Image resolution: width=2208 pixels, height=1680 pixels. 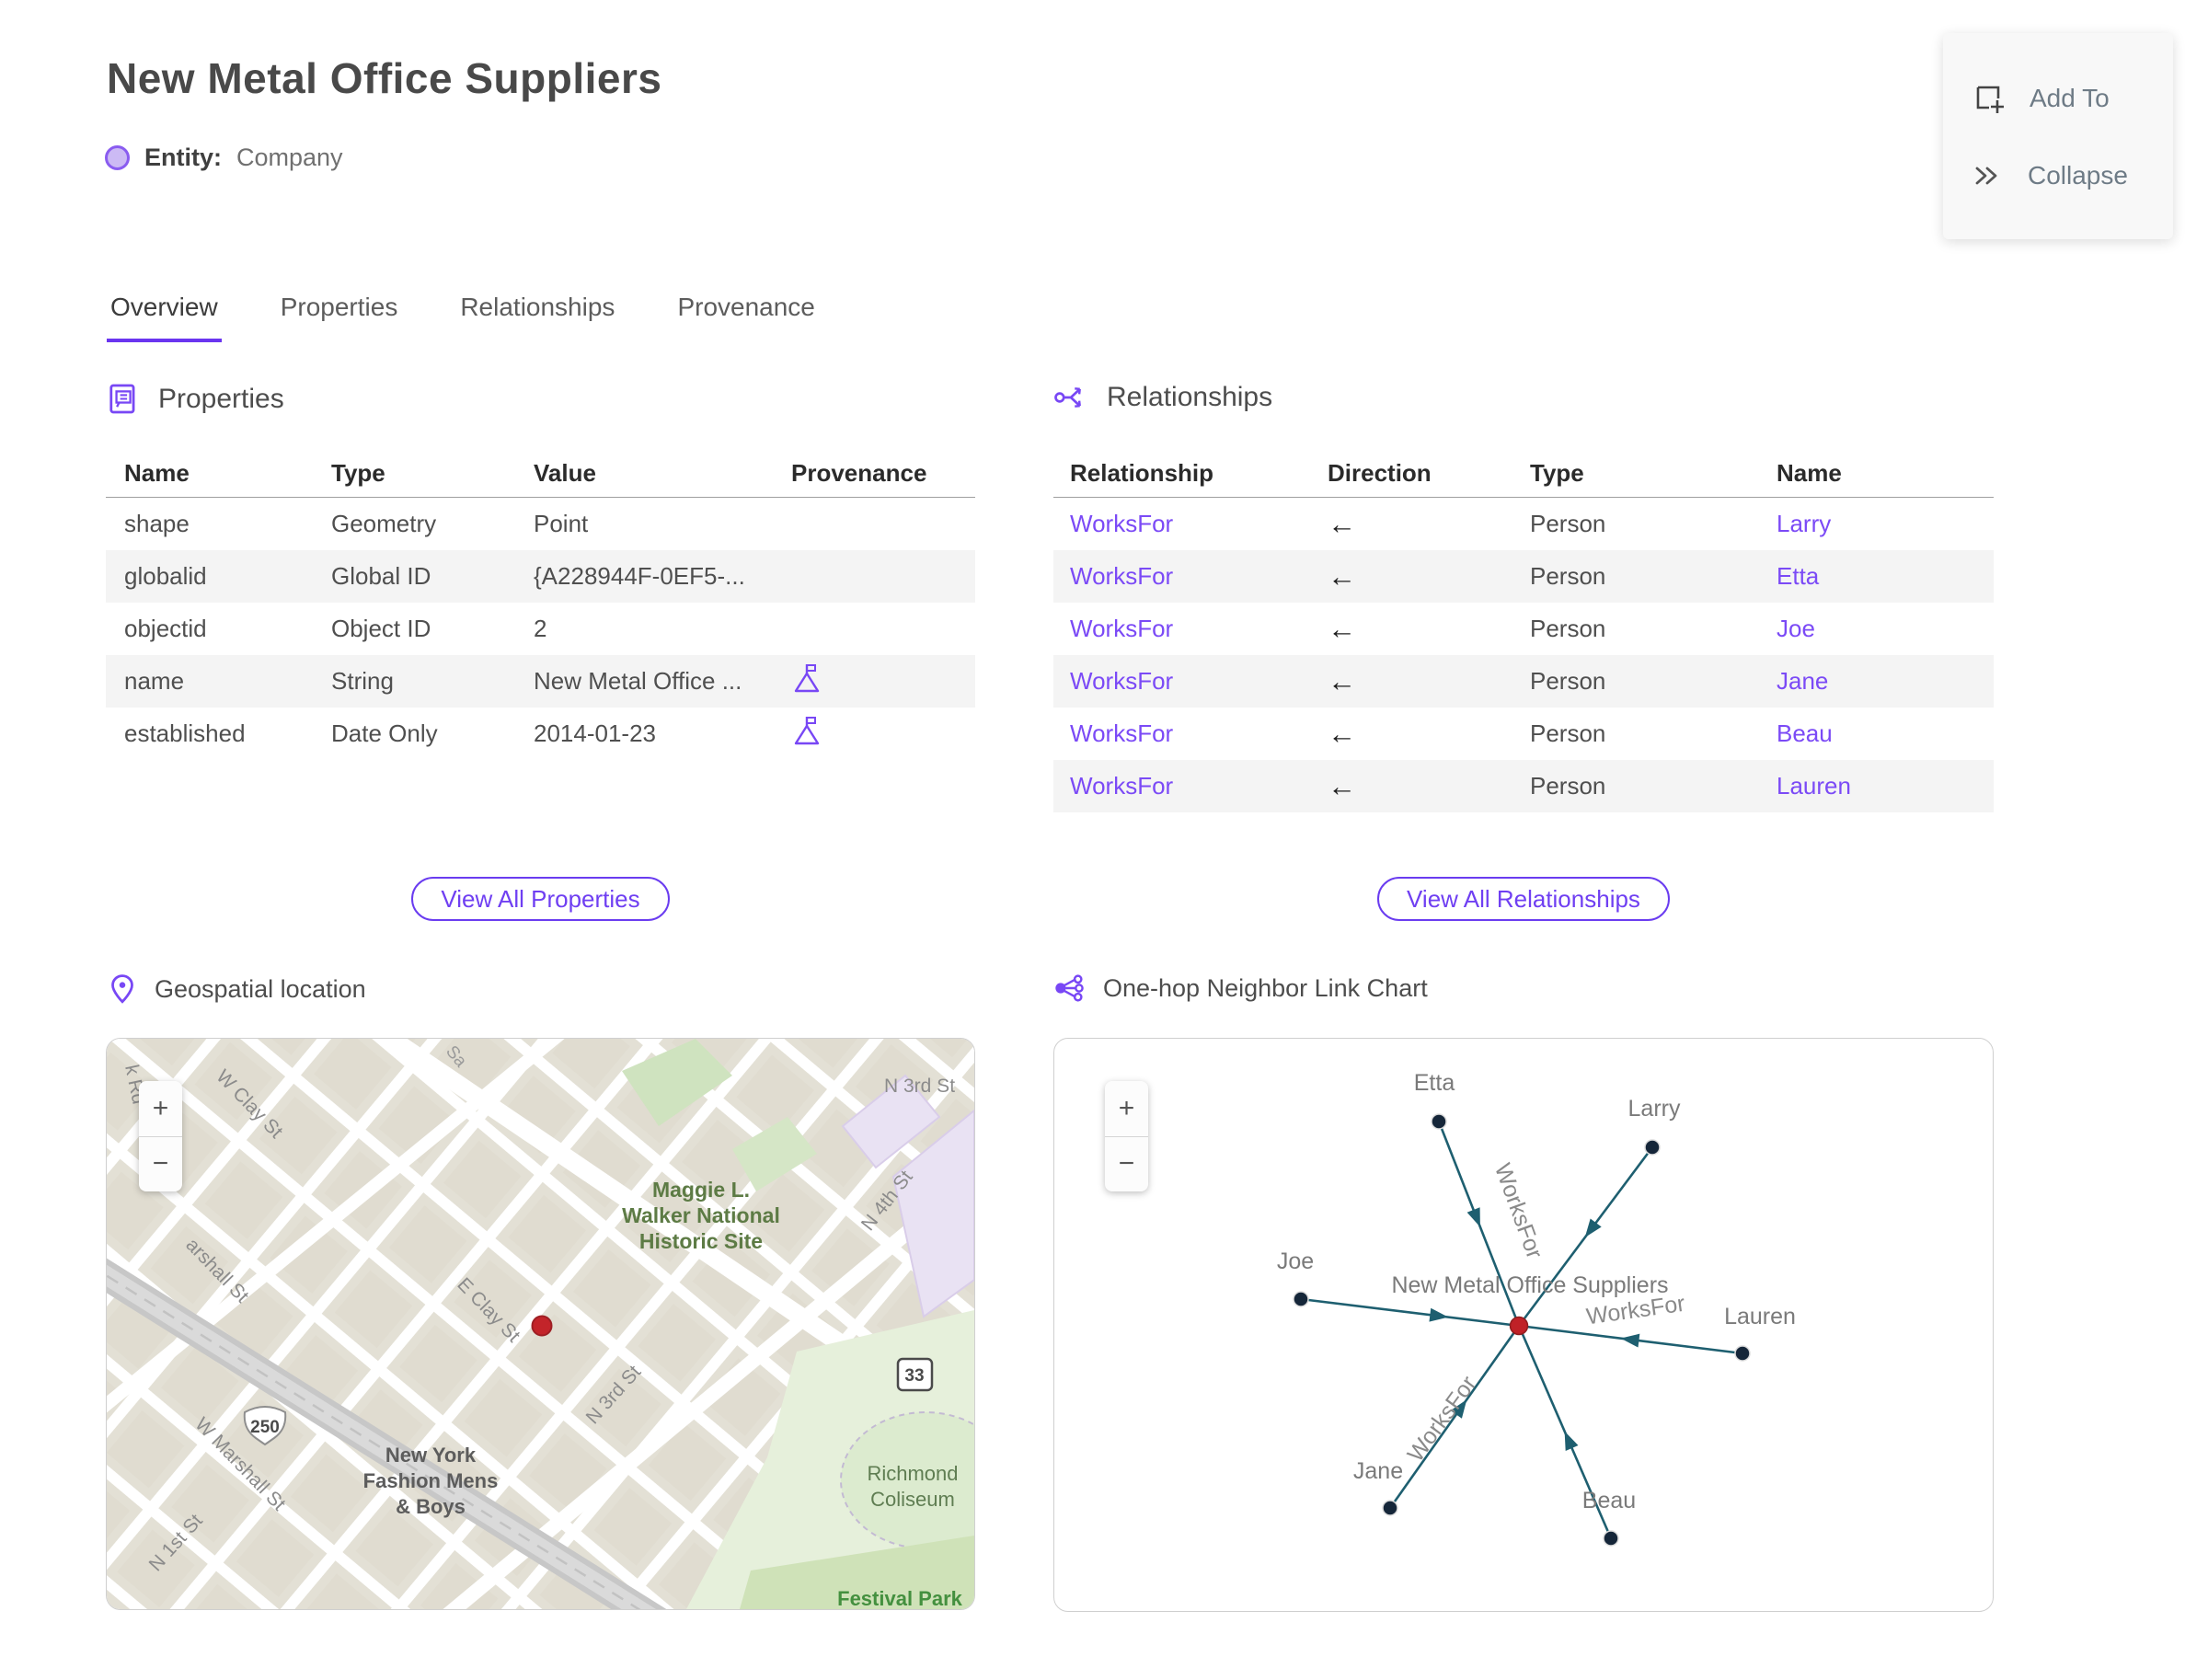 What do you see at coordinates (1523, 899) in the screenshot?
I see `view-all-relationships-button: View All Relationships` at bounding box center [1523, 899].